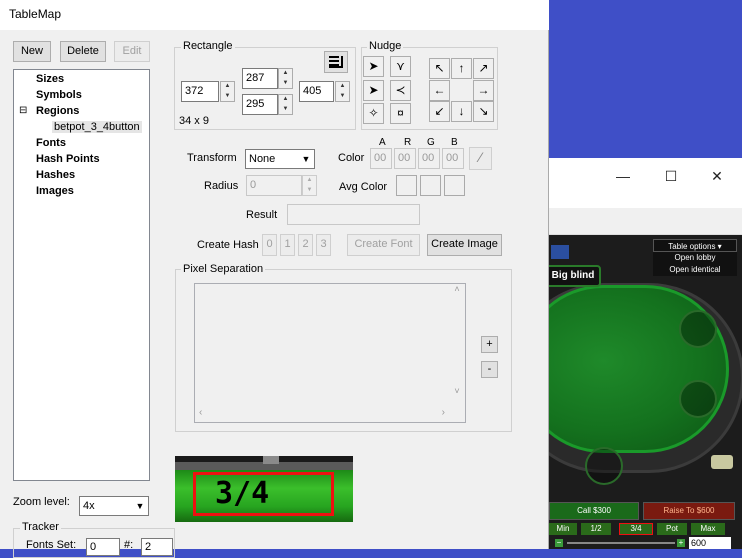 The height and width of the screenshot is (558, 742). Describe the element at coordinates (208, 46) in the screenshot. I see `rectangle-label: Rectangle` at that location.